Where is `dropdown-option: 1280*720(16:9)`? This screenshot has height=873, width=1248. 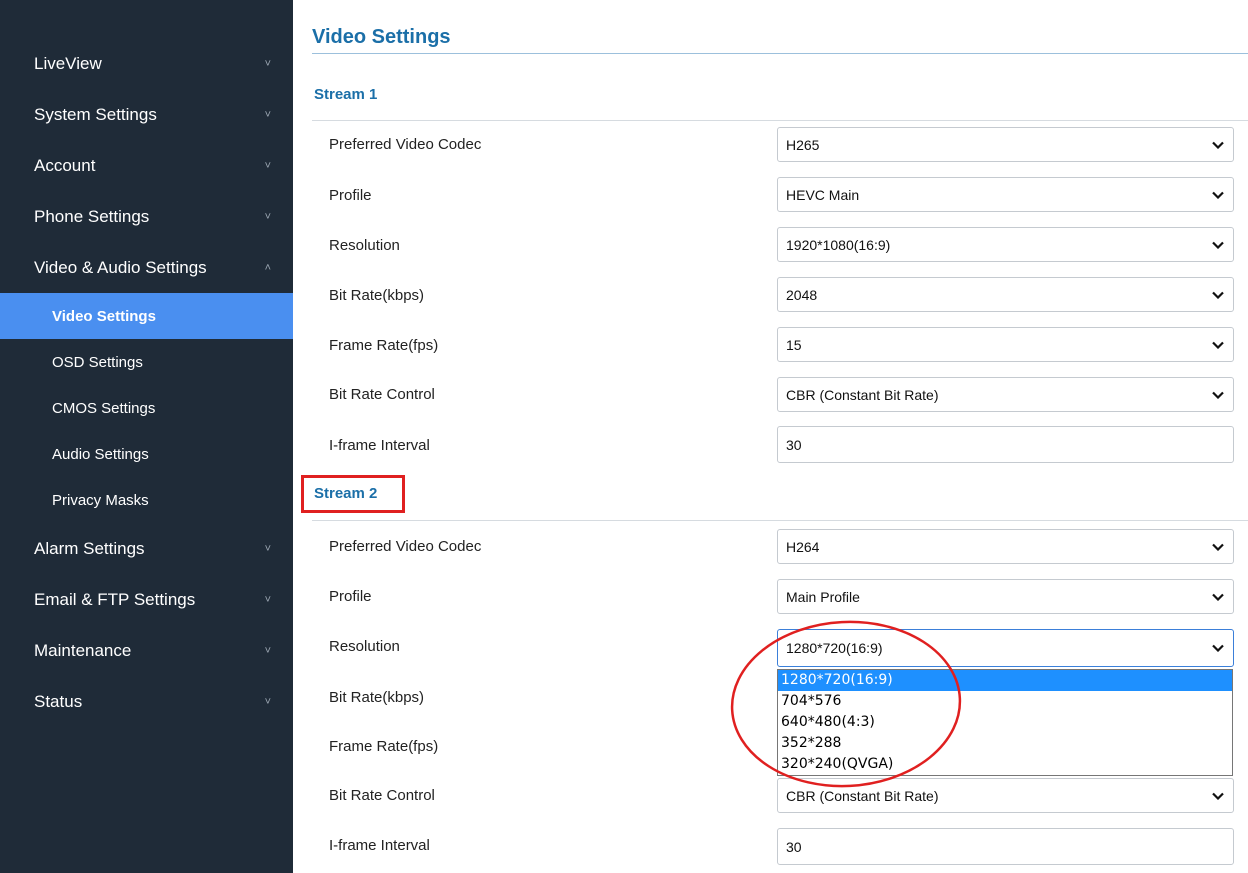
dropdown-option: 1280*720(16:9) is located at coordinates (1005, 680).